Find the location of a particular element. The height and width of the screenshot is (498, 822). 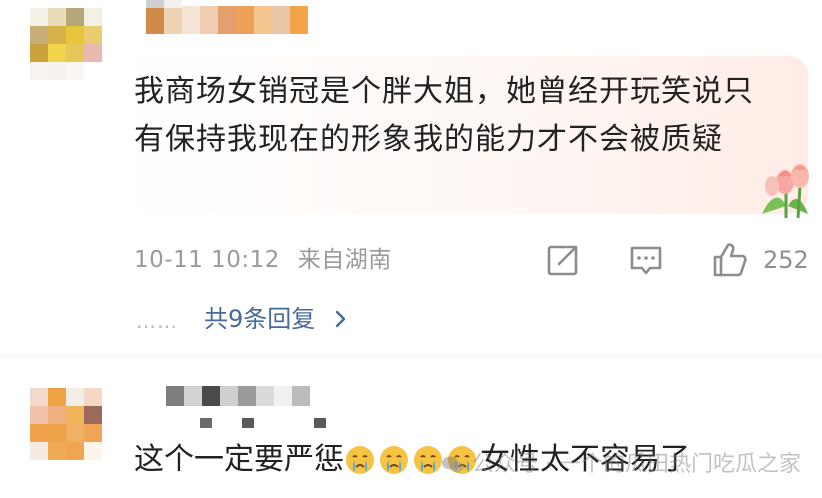

like-count: 252 is located at coordinates (786, 260).